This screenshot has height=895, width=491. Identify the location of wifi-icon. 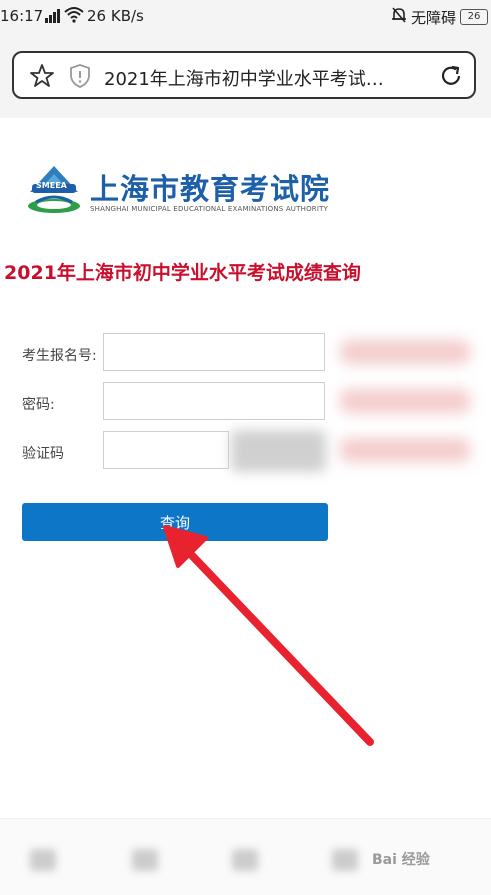
(74, 17).